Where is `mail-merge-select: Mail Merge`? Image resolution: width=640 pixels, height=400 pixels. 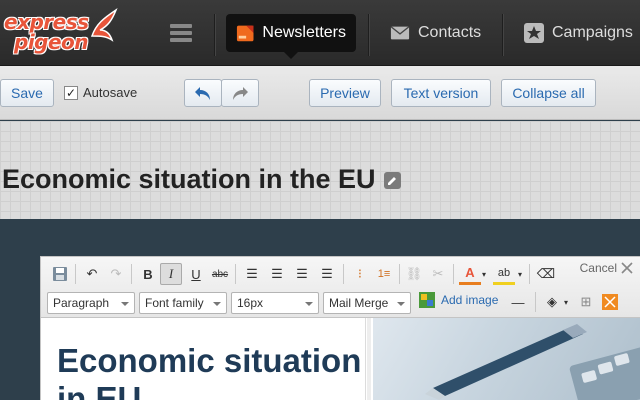
mail-merge-select: Mail Merge is located at coordinates (367, 303).